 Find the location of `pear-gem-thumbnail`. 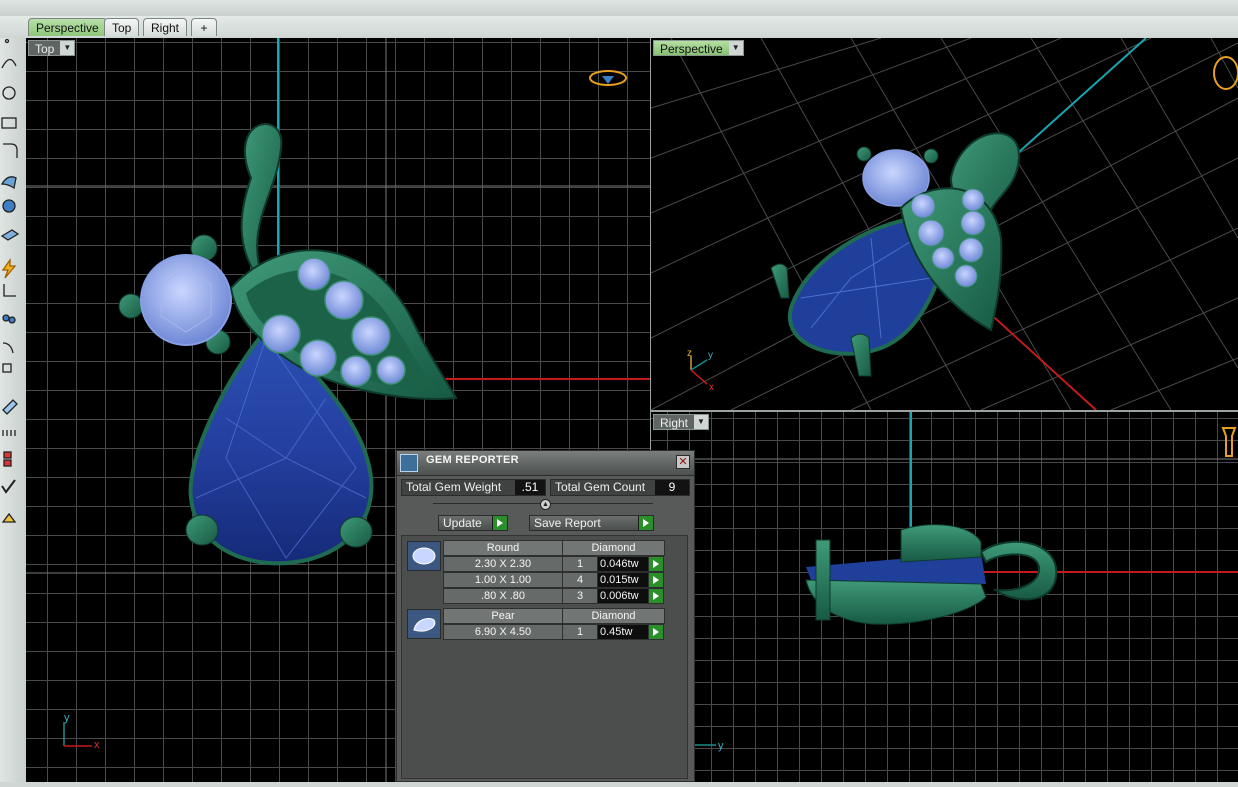

pear-gem-thumbnail is located at coordinates (424, 624).